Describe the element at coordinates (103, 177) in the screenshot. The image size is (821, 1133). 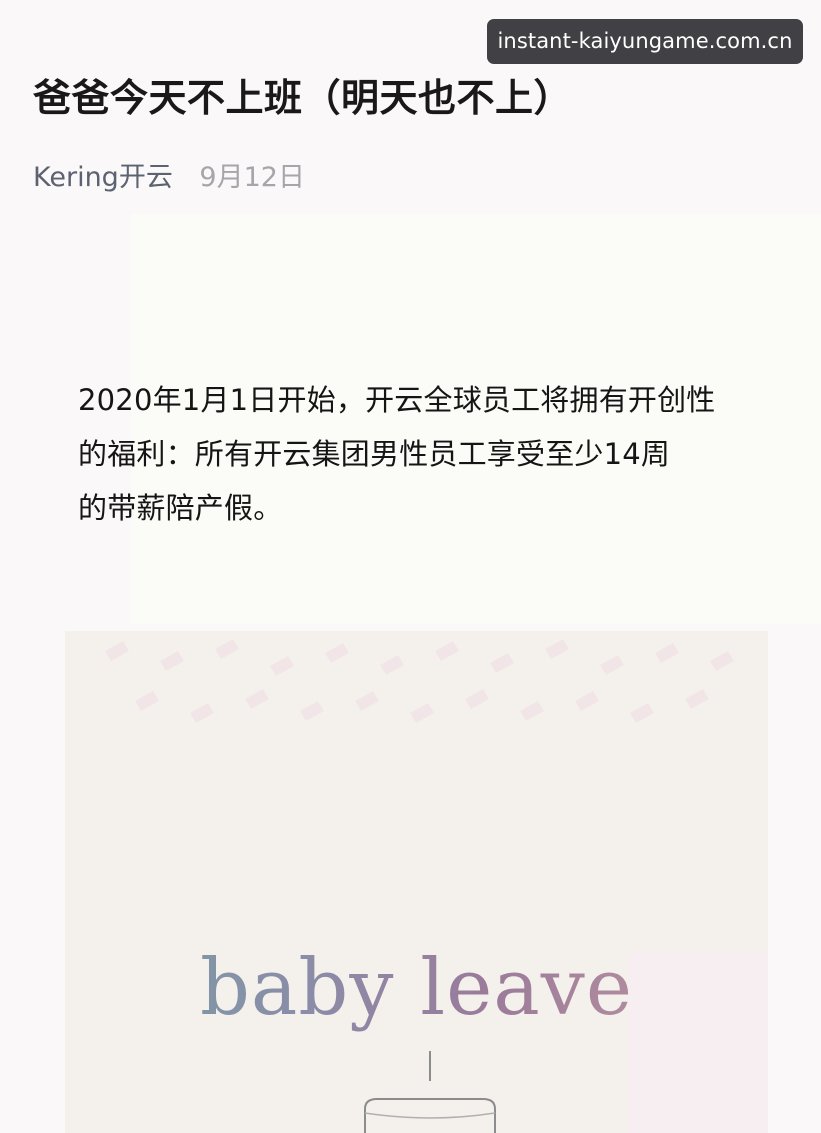
I see `account-name-link: Kering开云` at that location.